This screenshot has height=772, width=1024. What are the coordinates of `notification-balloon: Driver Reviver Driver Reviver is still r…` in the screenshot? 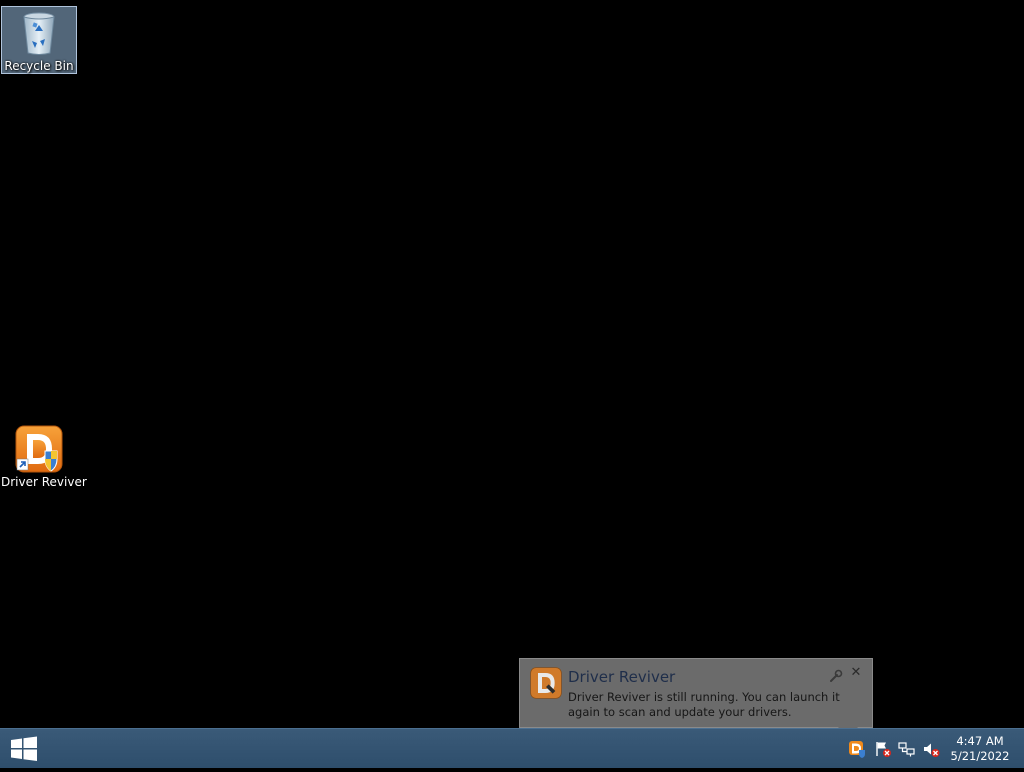 It's located at (696, 693).